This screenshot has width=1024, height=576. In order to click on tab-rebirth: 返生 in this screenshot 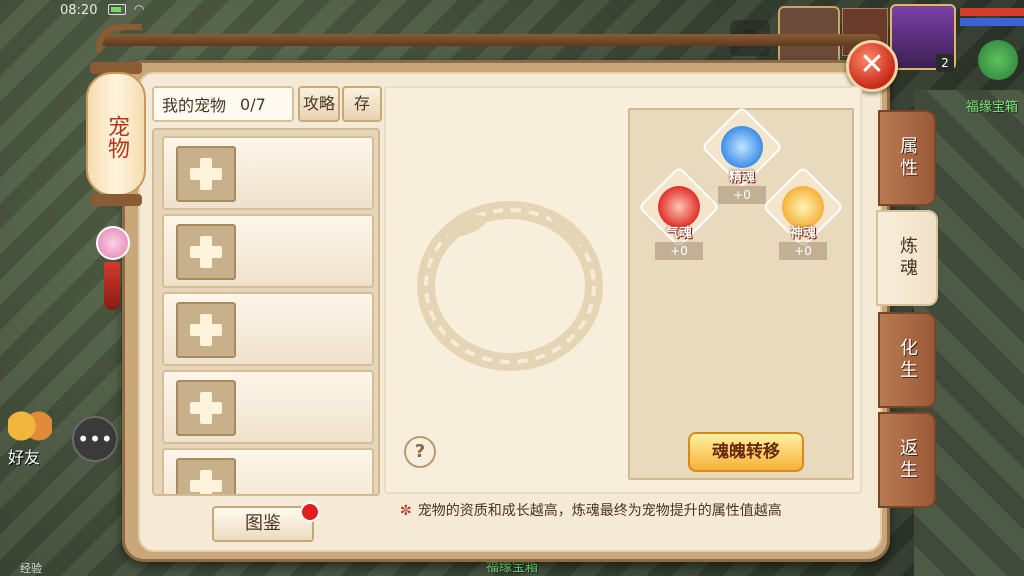, I will do `click(907, 460)`.